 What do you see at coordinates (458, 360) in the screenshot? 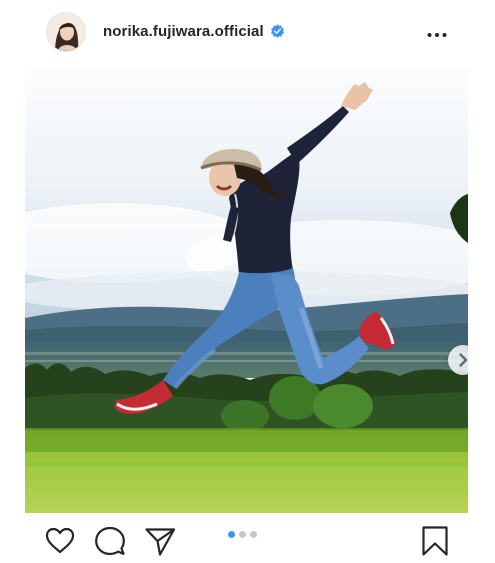
I see `carousel-next-button` at bounding box center [458, 360].